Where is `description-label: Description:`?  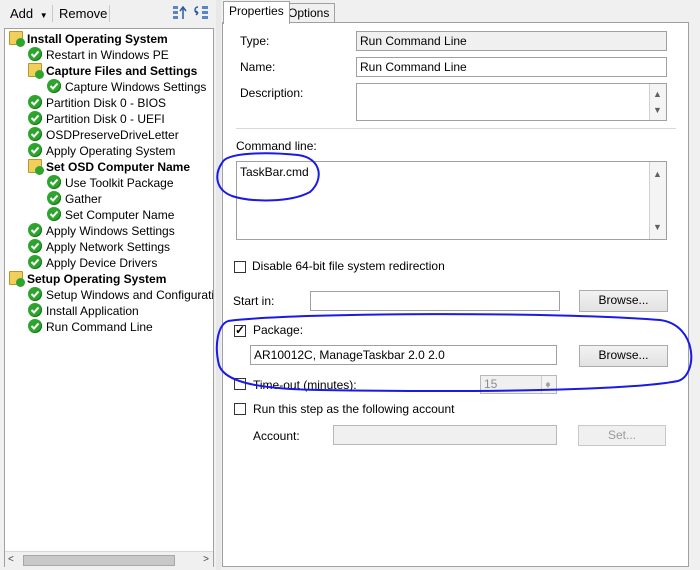
description-label: Description: is located at coordinates (272, 93).